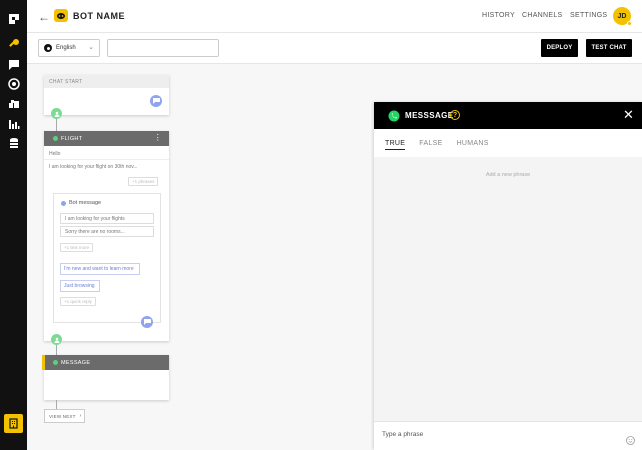 This screenshot has height=450, width=642. What do you see at coordinates (455, 115) in the screenshot?
I see `help-icon: ?` at bounding box center [455, 115].